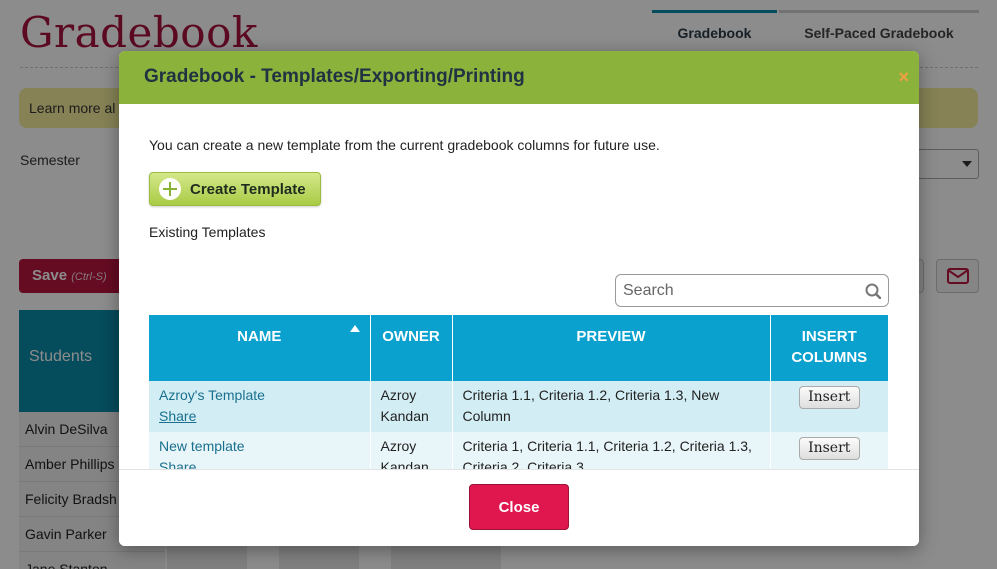 The height and width of the screenshot is (569, 997). I want to click on search-icon, so click(873, 291).